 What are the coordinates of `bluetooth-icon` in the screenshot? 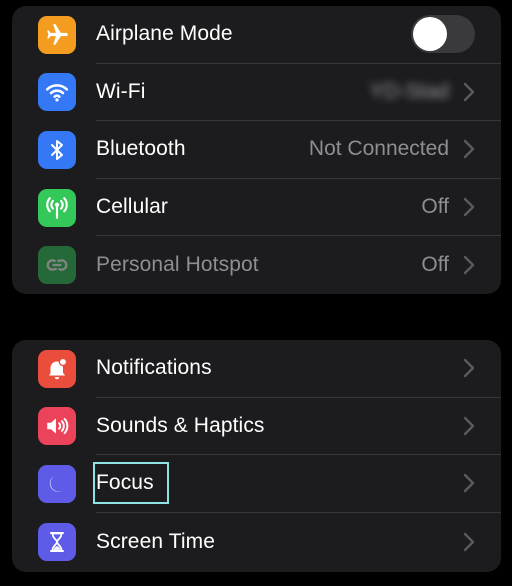 It's located at (57, 149).